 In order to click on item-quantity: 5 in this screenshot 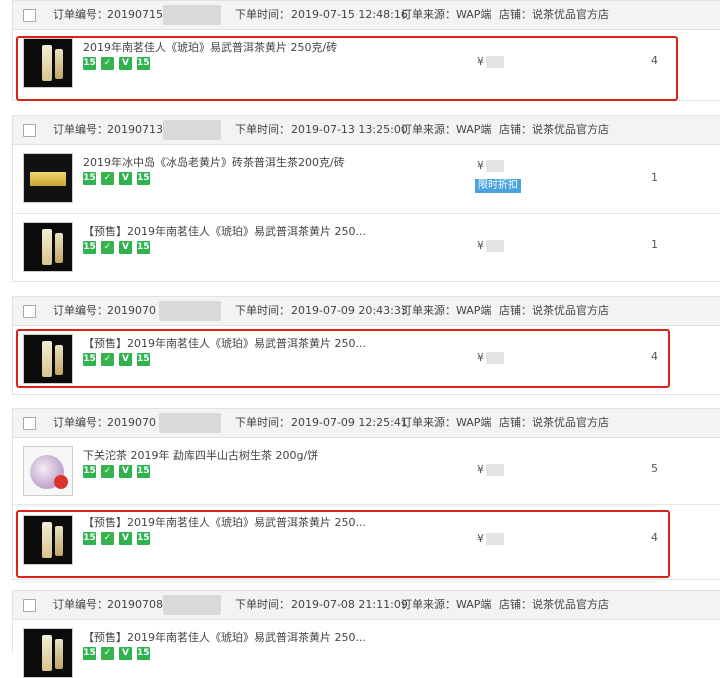, I will do `click(654, 468)`.